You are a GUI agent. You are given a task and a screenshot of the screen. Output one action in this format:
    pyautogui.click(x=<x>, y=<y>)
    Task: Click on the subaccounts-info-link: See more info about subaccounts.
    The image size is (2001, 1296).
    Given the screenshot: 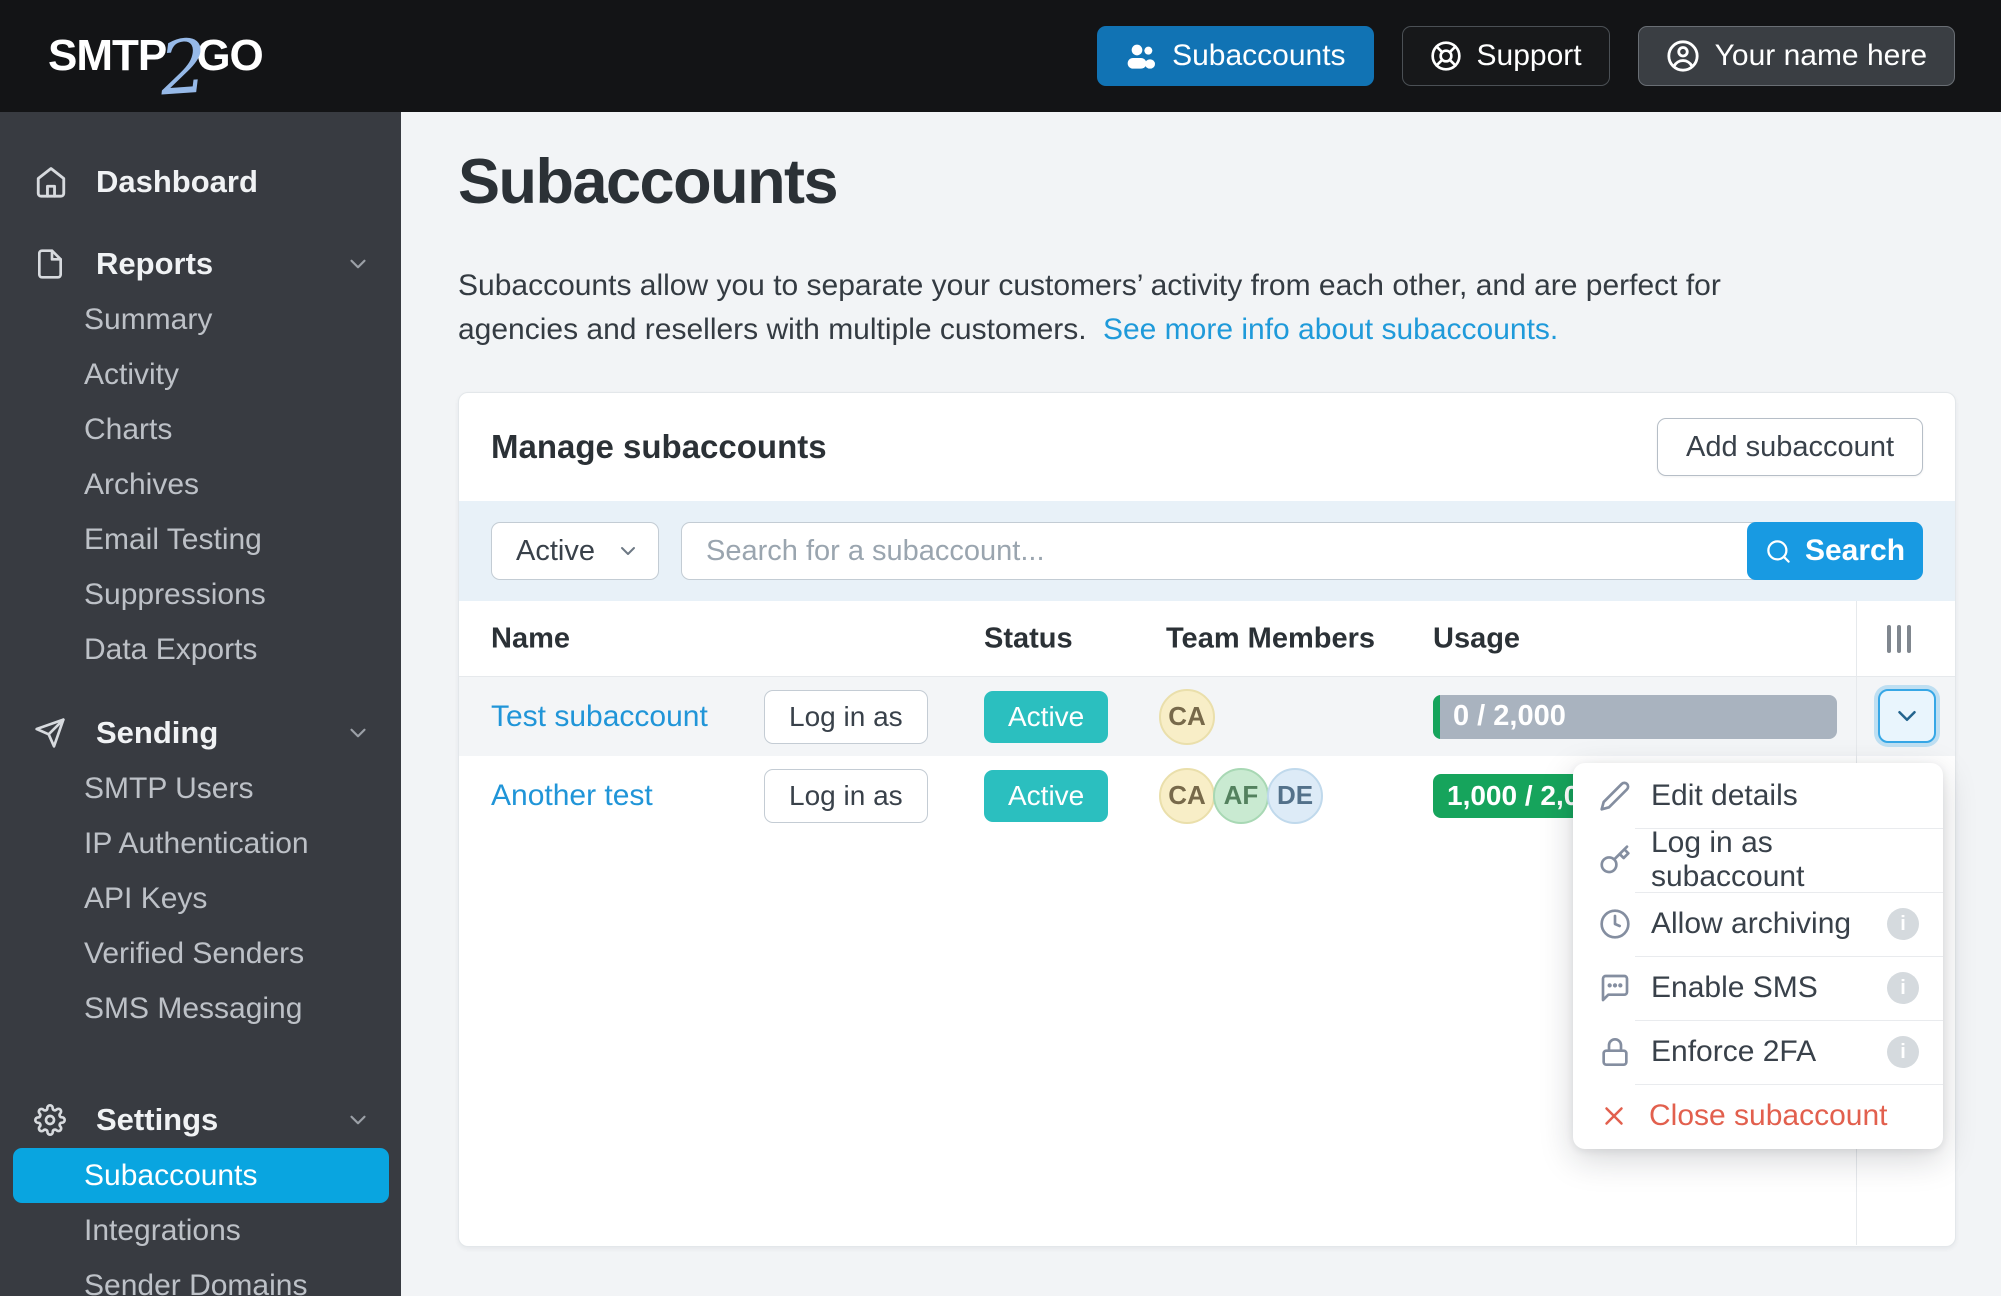 What is the action you would take?
    pyautogui.click(x=1330, y=329)
    